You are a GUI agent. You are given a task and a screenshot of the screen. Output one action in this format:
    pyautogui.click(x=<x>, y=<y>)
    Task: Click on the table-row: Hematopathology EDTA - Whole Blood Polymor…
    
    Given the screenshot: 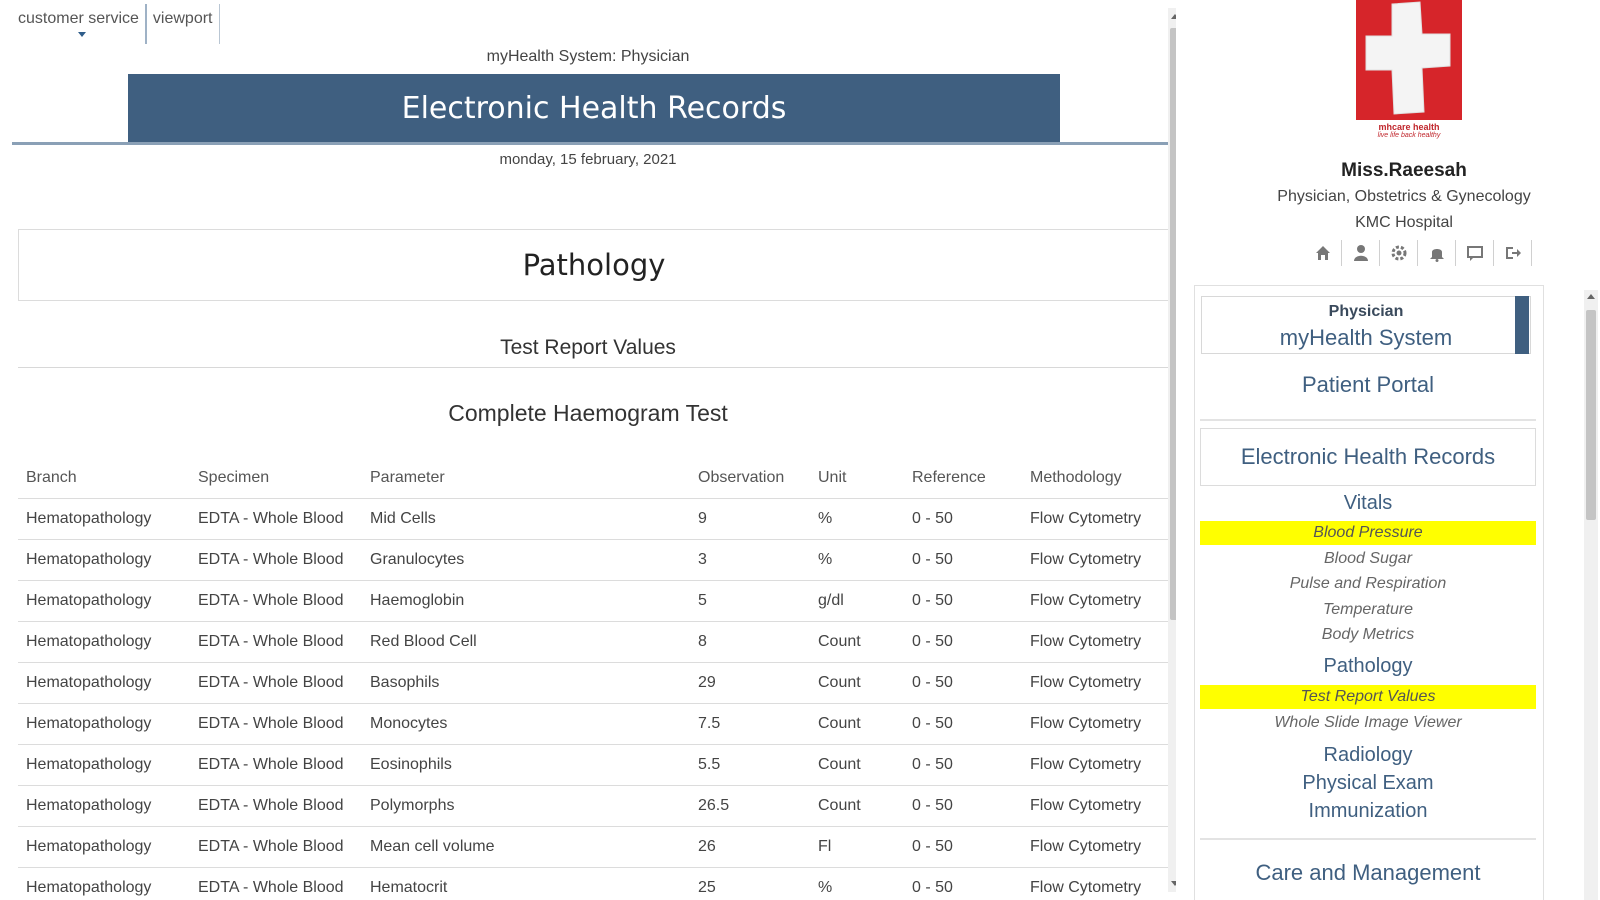 What is the action you would take?
    pyautogui.click(x=594, y=805)
    